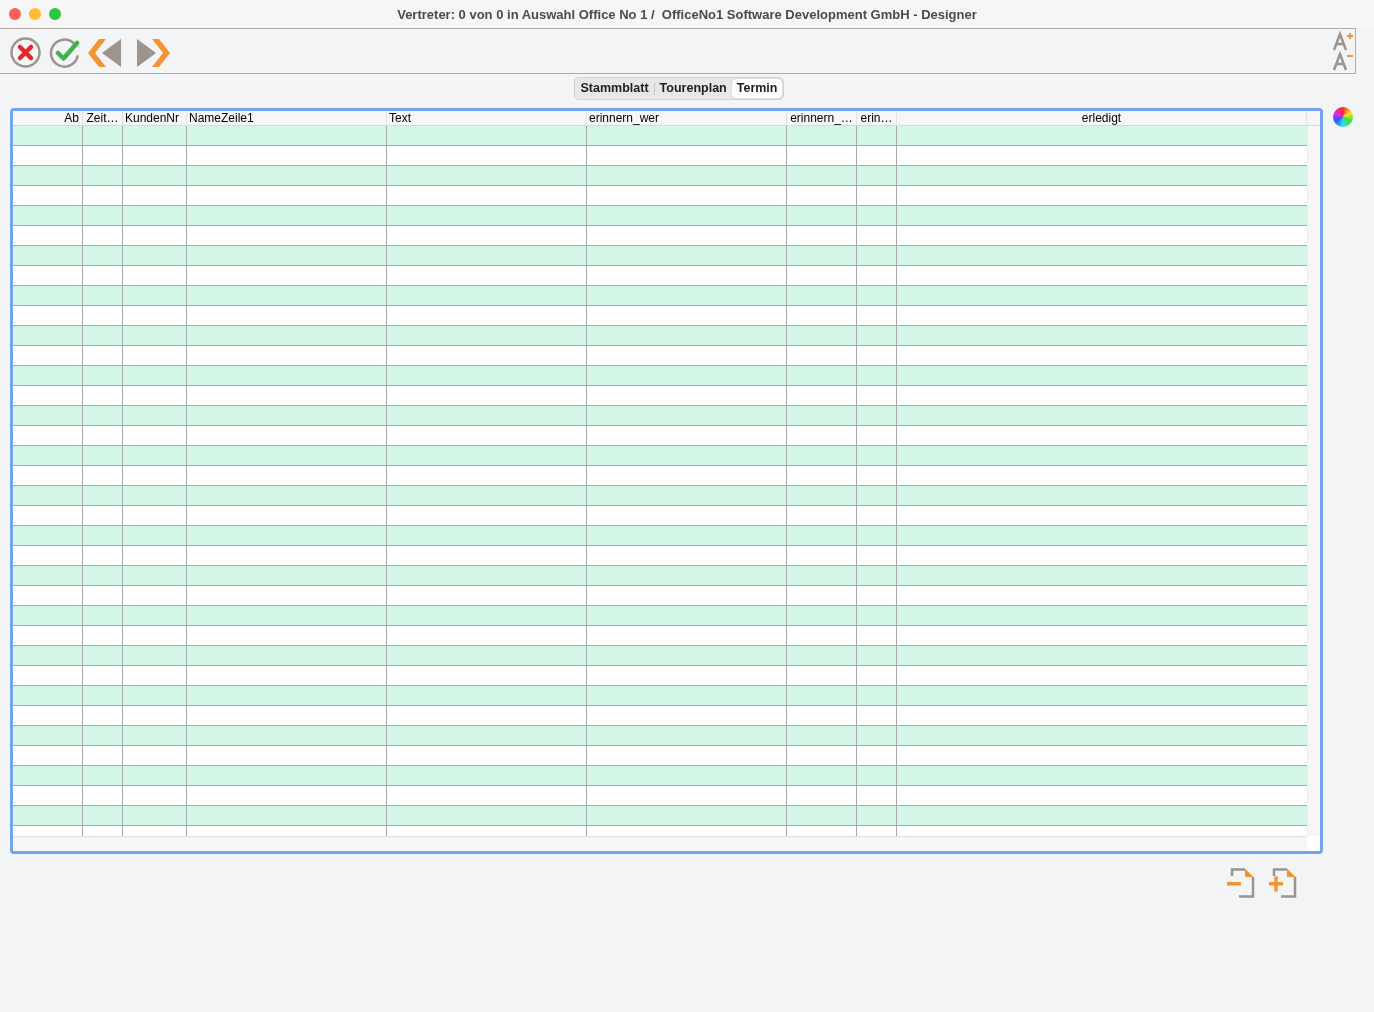 The image size is (1374, 1012). Describe the element at coordinates (25, 52) in the screenshot. I see `close-icon` at that location.